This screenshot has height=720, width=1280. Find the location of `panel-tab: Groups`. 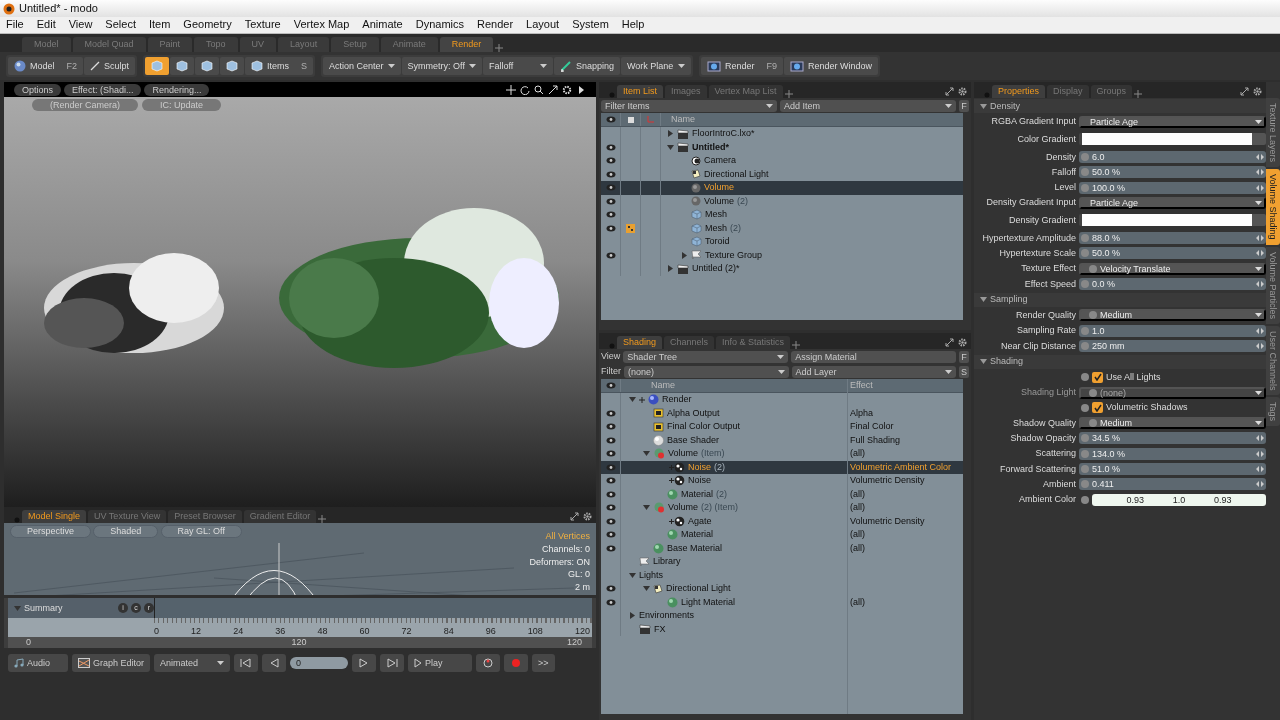

panel-tab: Groups is located at coordinates (1111, 91).